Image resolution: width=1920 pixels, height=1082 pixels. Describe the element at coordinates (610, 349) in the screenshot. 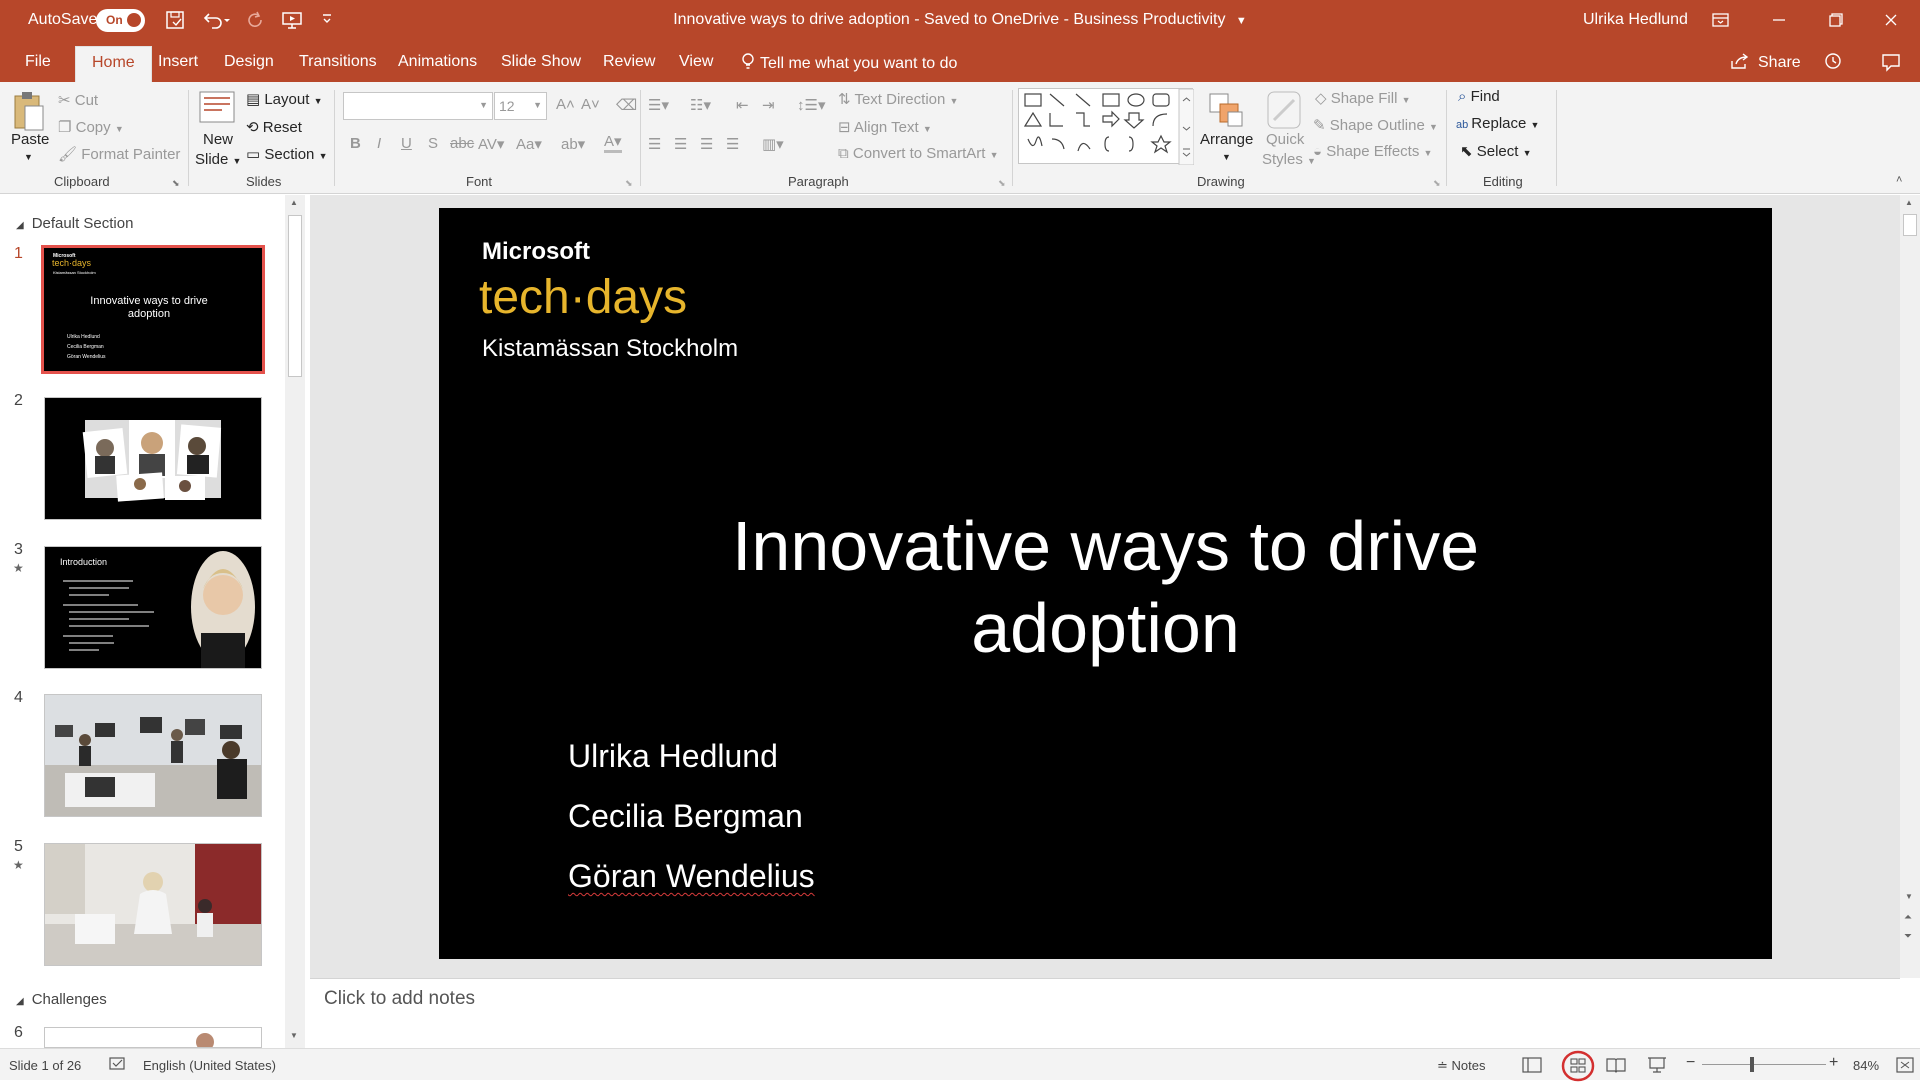

I see `slide-location: Kistamässan Stockholm` at that location.